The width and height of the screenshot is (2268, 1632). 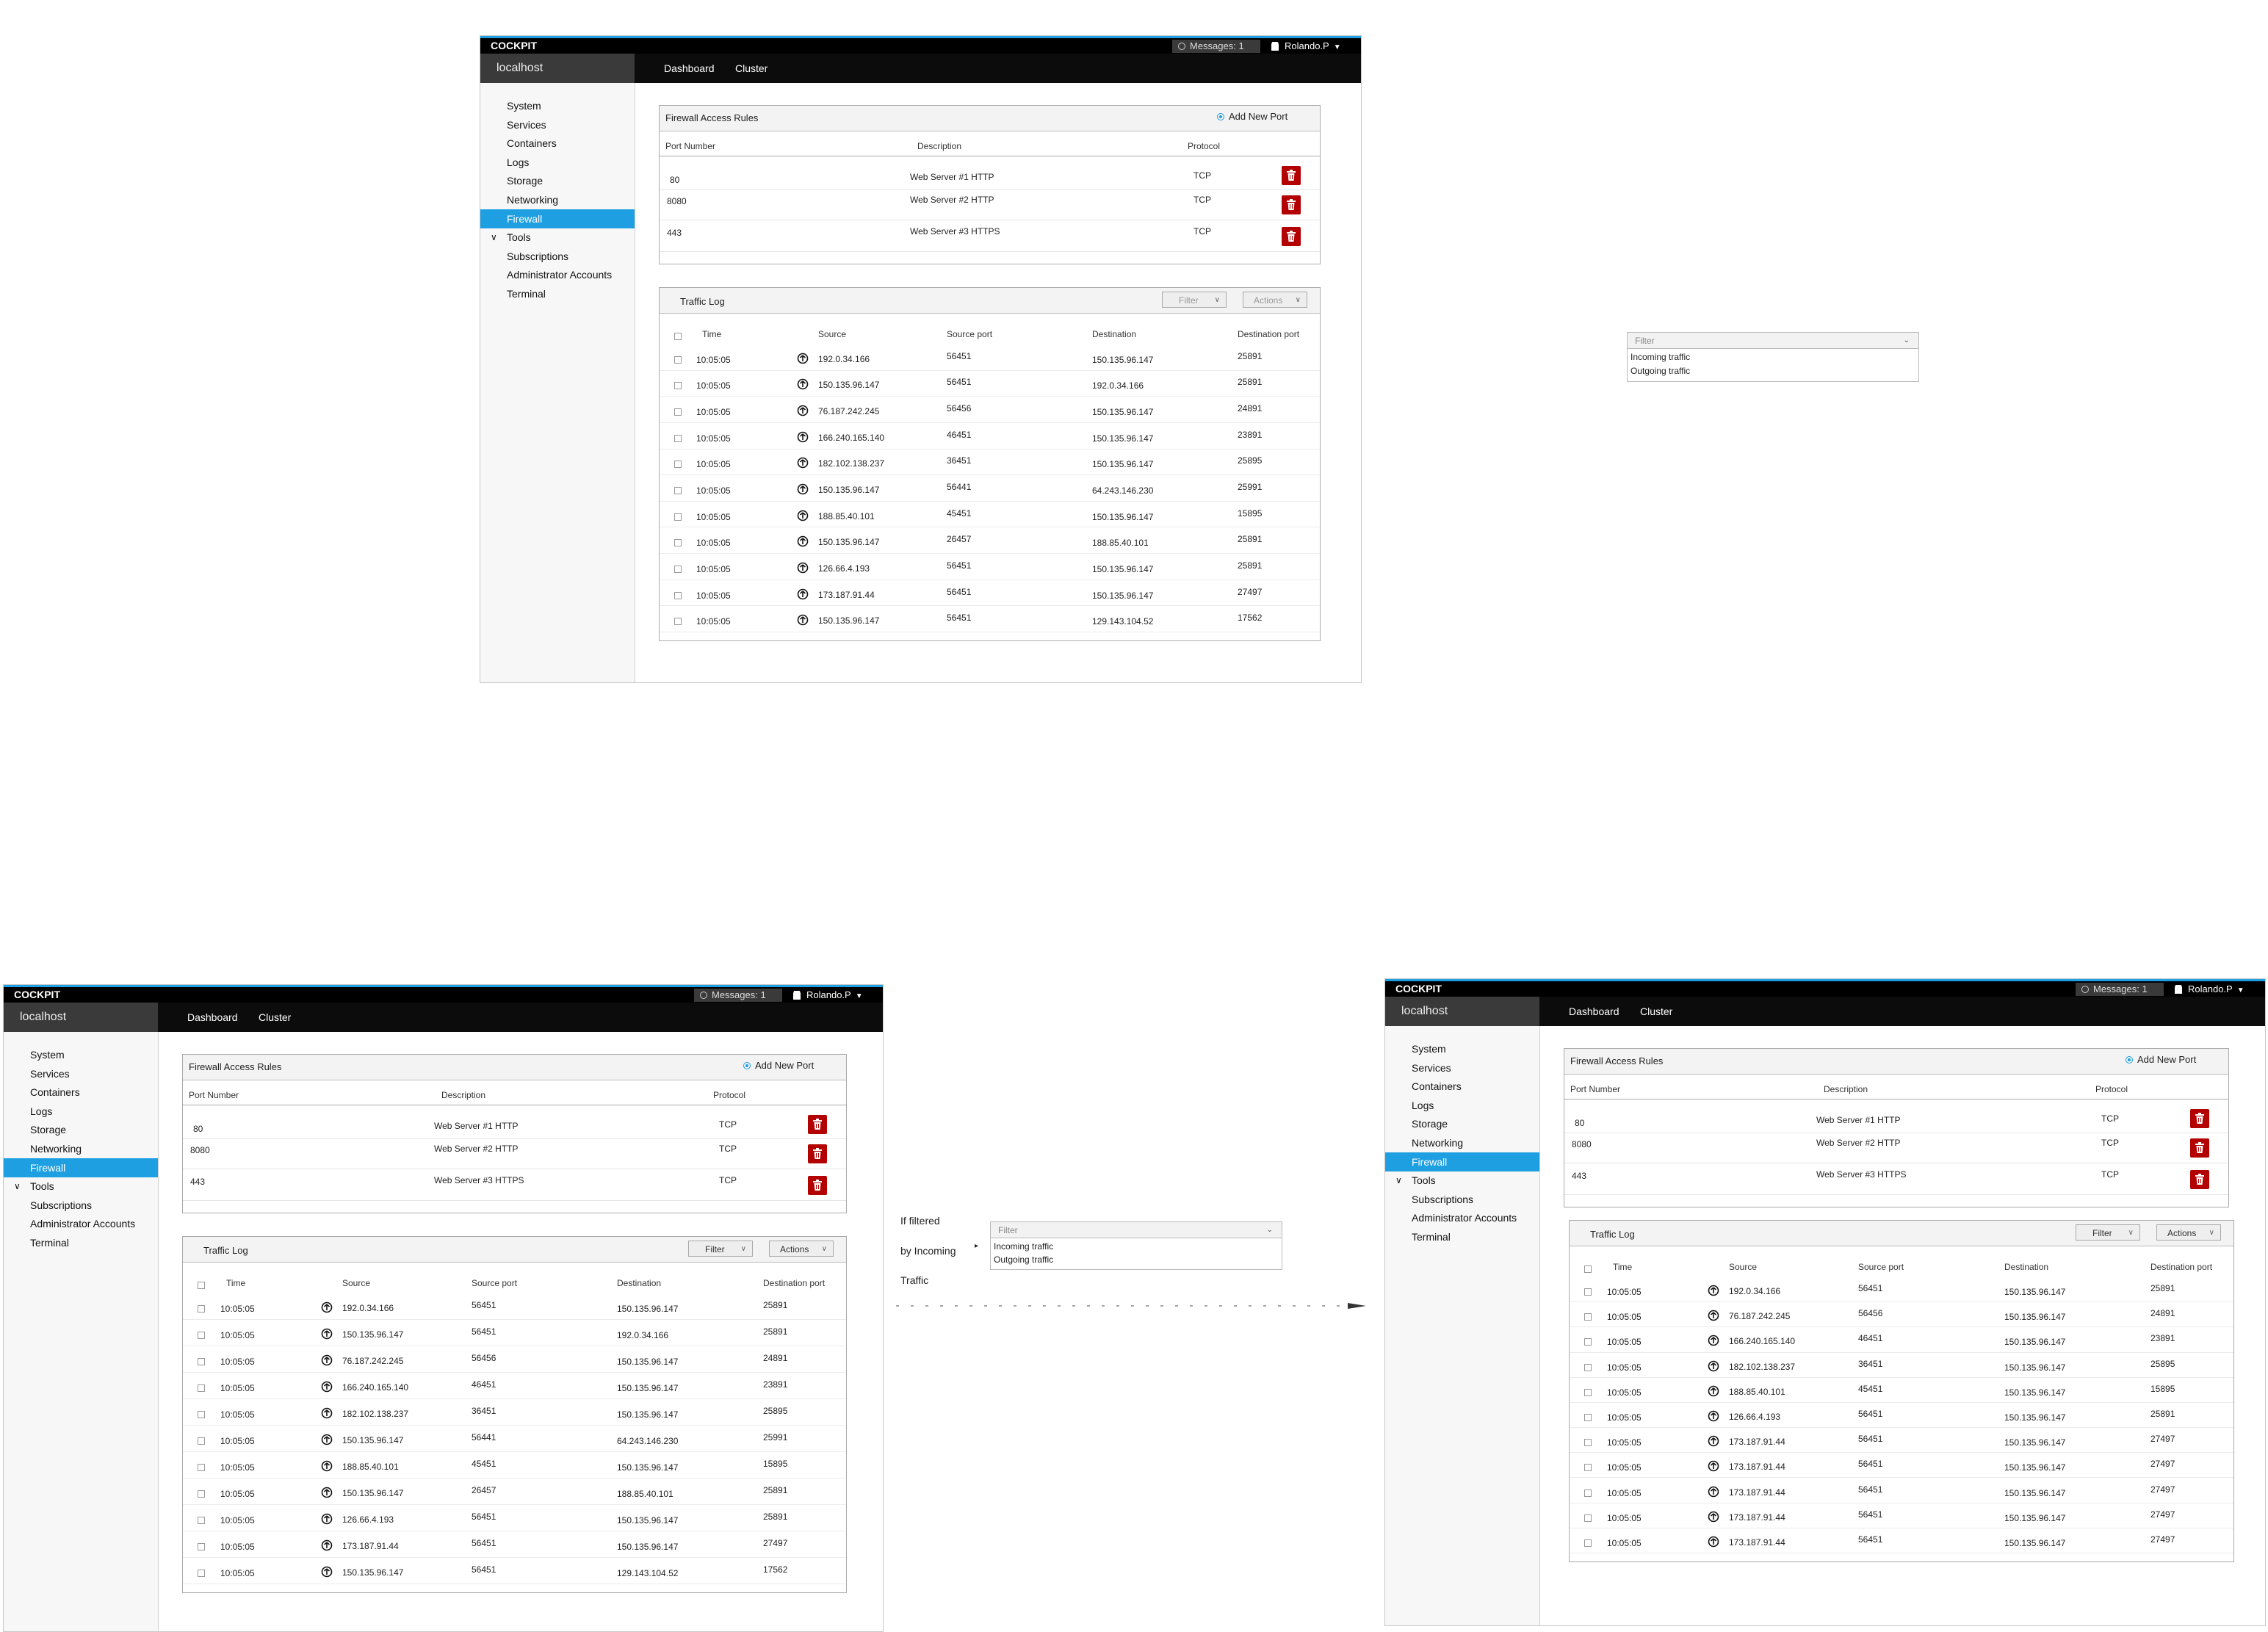 What do you see at coordinates (1462, 1086) in the screenshot?
I see `sidebar-item-containers: Containers` at bounding box center [1462, 1086].